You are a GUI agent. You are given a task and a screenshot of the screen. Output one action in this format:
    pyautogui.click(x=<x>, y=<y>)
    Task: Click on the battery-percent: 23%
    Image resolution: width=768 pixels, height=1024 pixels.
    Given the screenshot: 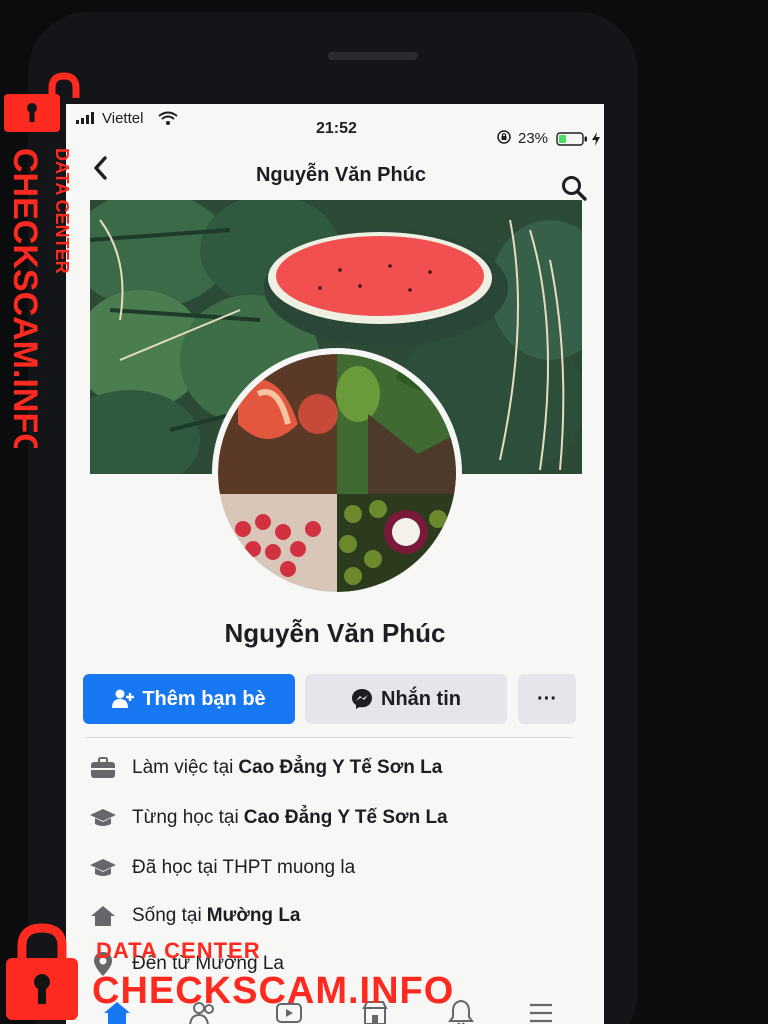 What is the action you would take?
    pyautogui.click(x=533, y=138)
    